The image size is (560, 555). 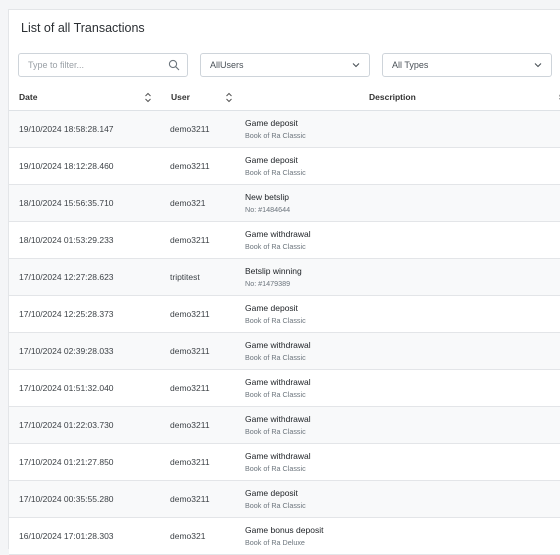 What do you see at coordinates (400, 203) in the screenshot?
I see `cell-description: New betslip No: #1484644` at bounding box center [400, 203].